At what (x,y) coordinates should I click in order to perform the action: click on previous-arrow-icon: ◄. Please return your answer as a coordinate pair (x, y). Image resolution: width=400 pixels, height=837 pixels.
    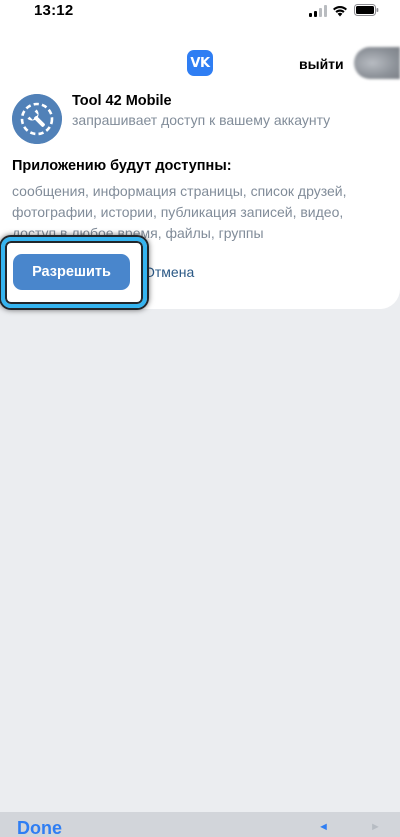
    Looking at the image, I should click on (323, 827).